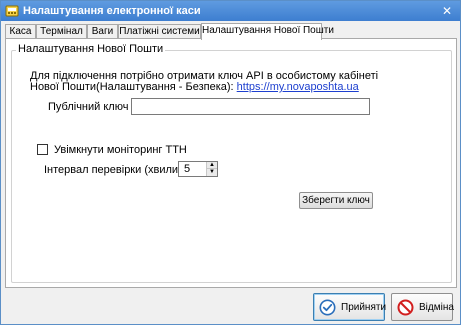 The height and width of the screenshot is (325, 461). I want to click on monitoring-checkbox, so click(42, 149).